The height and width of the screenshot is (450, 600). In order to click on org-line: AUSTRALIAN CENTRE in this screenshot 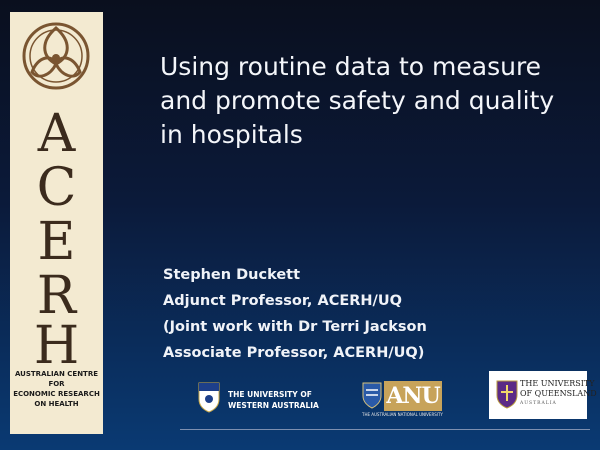, I will do `click(56, 374)`.